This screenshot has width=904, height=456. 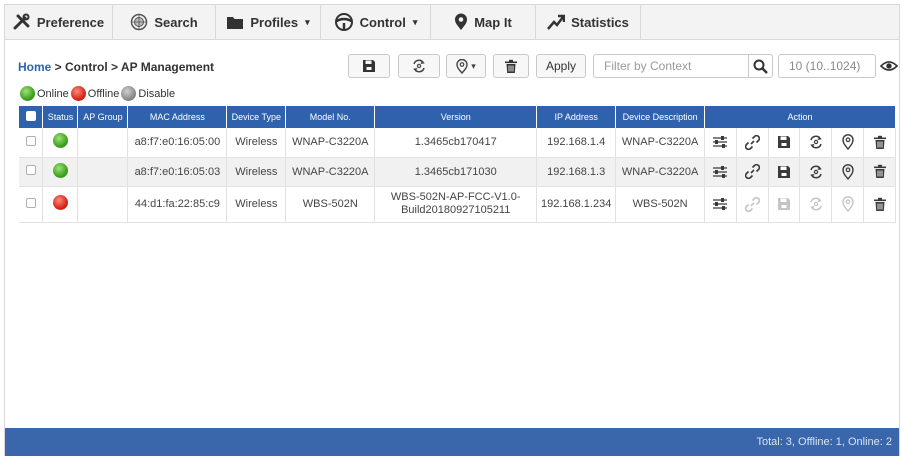 I want to click on device-description-cell: WNAP-C3220A, so click(x=660, y=172).